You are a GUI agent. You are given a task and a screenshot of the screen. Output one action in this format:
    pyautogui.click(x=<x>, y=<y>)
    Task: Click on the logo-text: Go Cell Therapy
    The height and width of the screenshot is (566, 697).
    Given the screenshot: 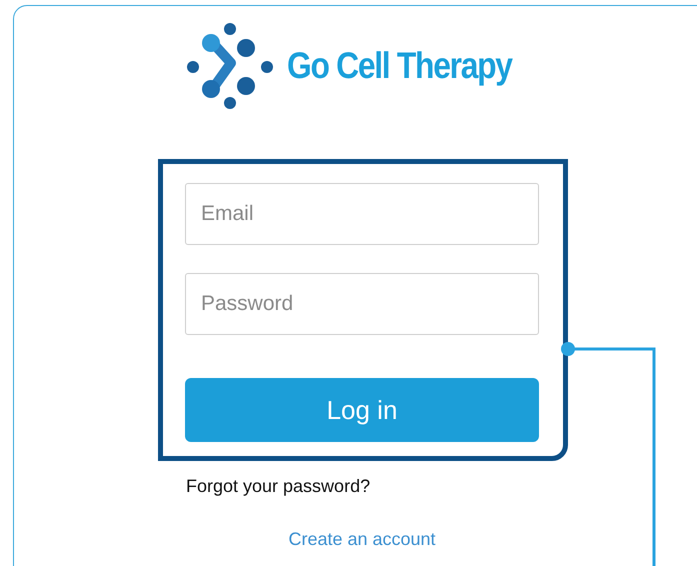 What is the action you would take?
    pyautogui.click(x=399, y=66)
    